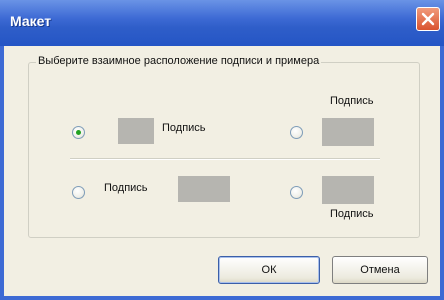 The height and width of the screenshot is (300, 444). Describe the element at coordinates (380, 270) in the screenshot. I see `cancel-button: Отмена` at that location.